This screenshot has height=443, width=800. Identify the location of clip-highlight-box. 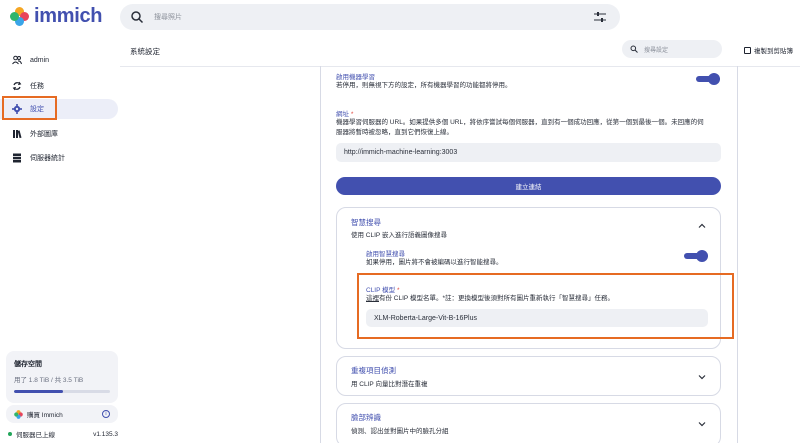
(545, 306).